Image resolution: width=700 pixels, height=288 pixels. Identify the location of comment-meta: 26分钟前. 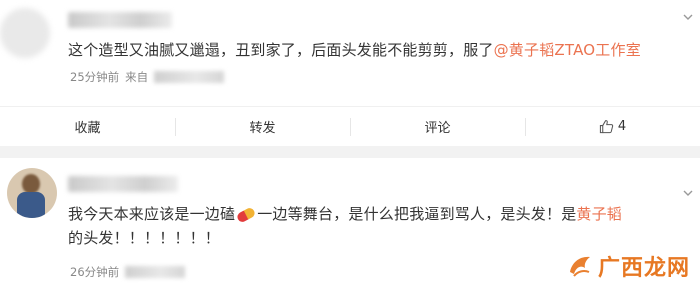
(128, 272).